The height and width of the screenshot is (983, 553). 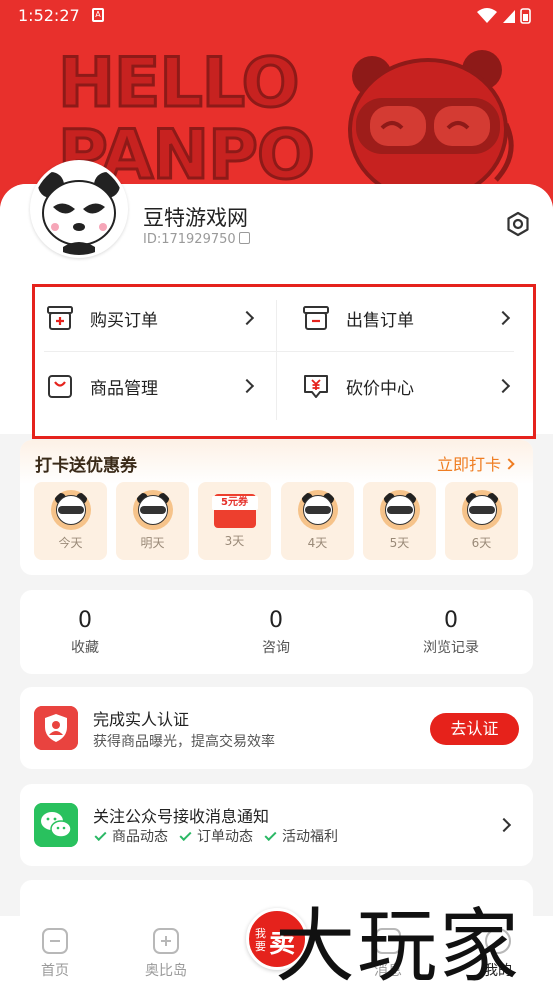 I want to click on checkin-day: 5天, so click(x=399, y=521).